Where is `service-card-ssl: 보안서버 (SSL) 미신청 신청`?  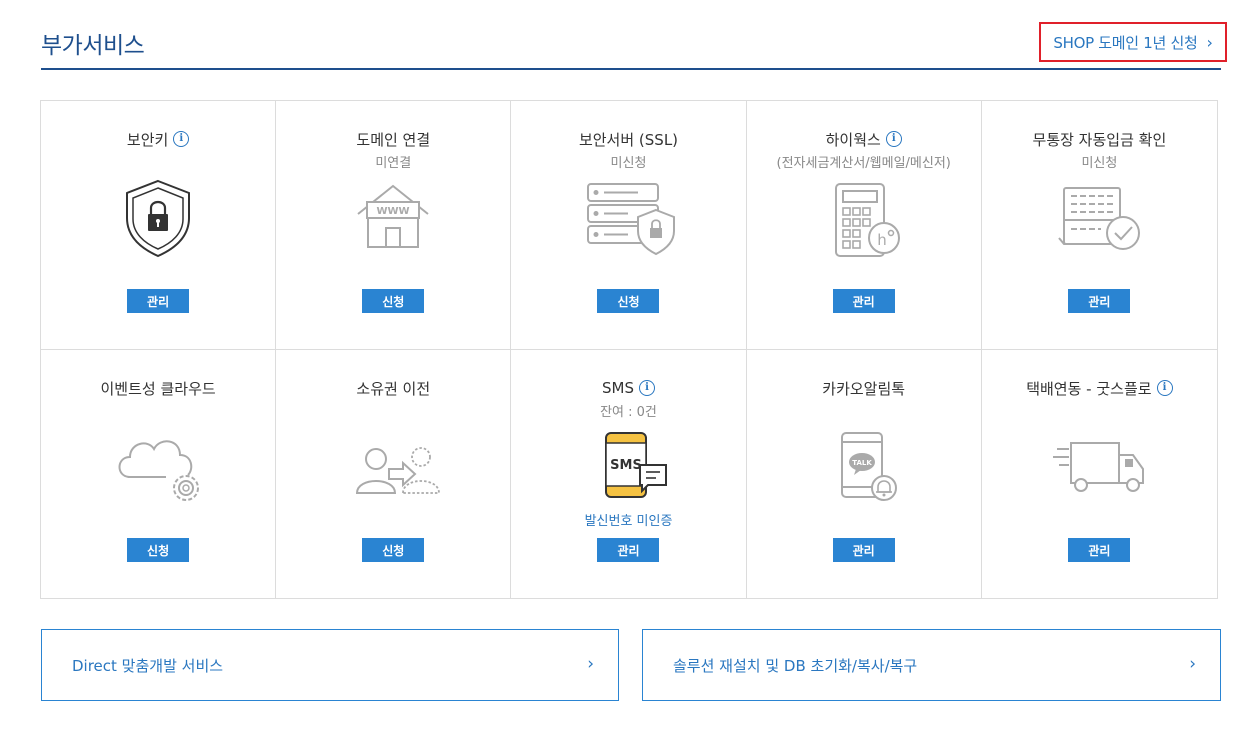
service-card-ssl: 보안서버 (SSL) 미신청 신청 is located at coordinates (629, 225).